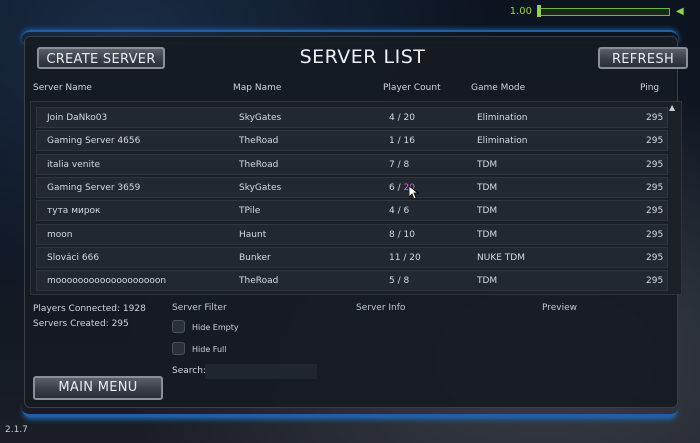 Image resolution: width=700 pixels, height=443 pixels. Describe the element at coordinates (352, 117) in the screenshot. I see `server-row: Join DaNko03 SkyGates 4 / 20 Elimination 295` at that location.